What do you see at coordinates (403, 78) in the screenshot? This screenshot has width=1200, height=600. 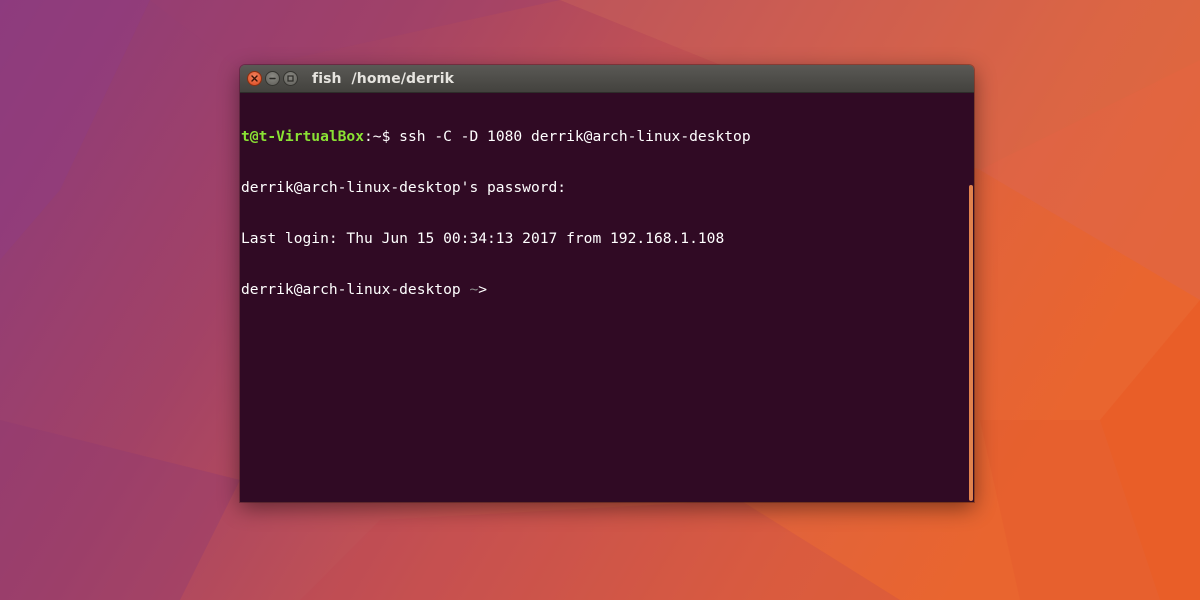 I see `window-title-path: /home/derrik` at bounding box center [403, 78].